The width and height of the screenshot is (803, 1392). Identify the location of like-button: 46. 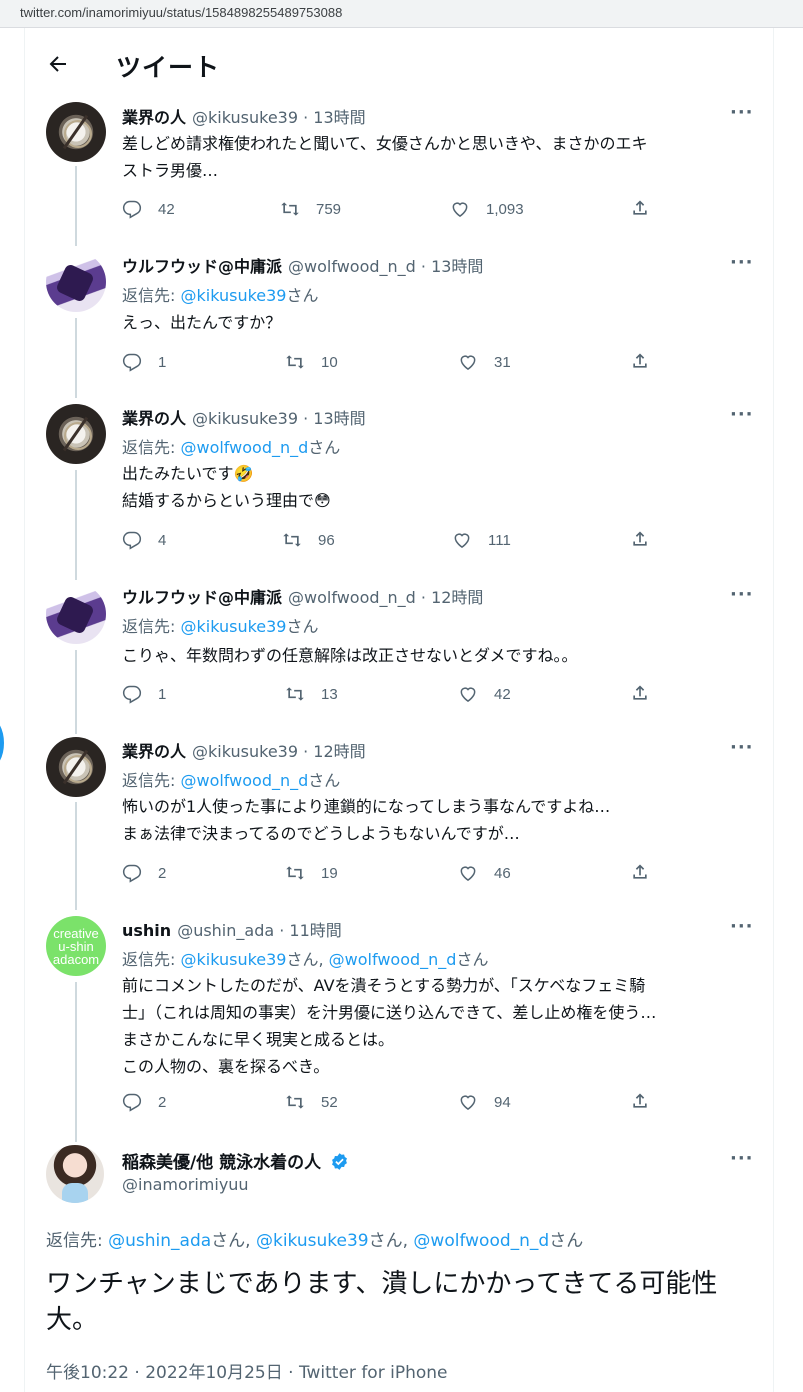
(484, 873).